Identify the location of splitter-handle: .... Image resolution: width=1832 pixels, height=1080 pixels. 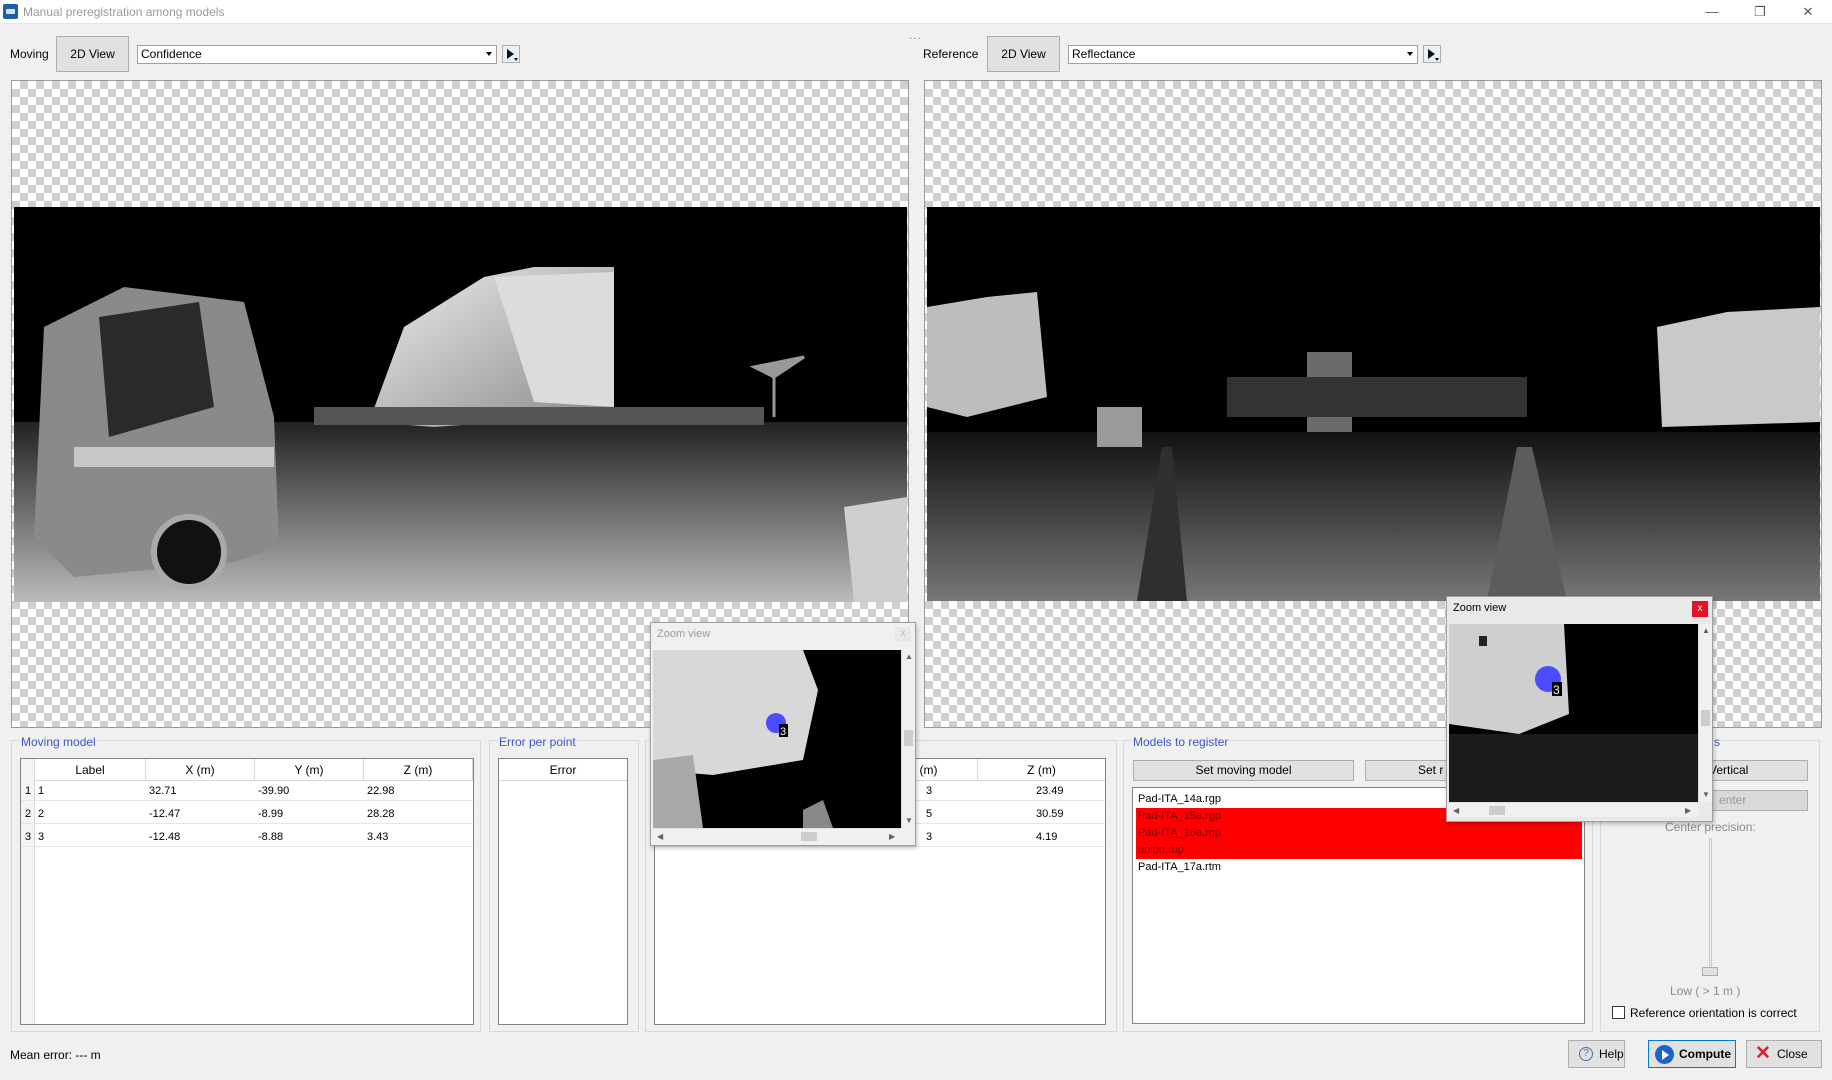
(915, 35).